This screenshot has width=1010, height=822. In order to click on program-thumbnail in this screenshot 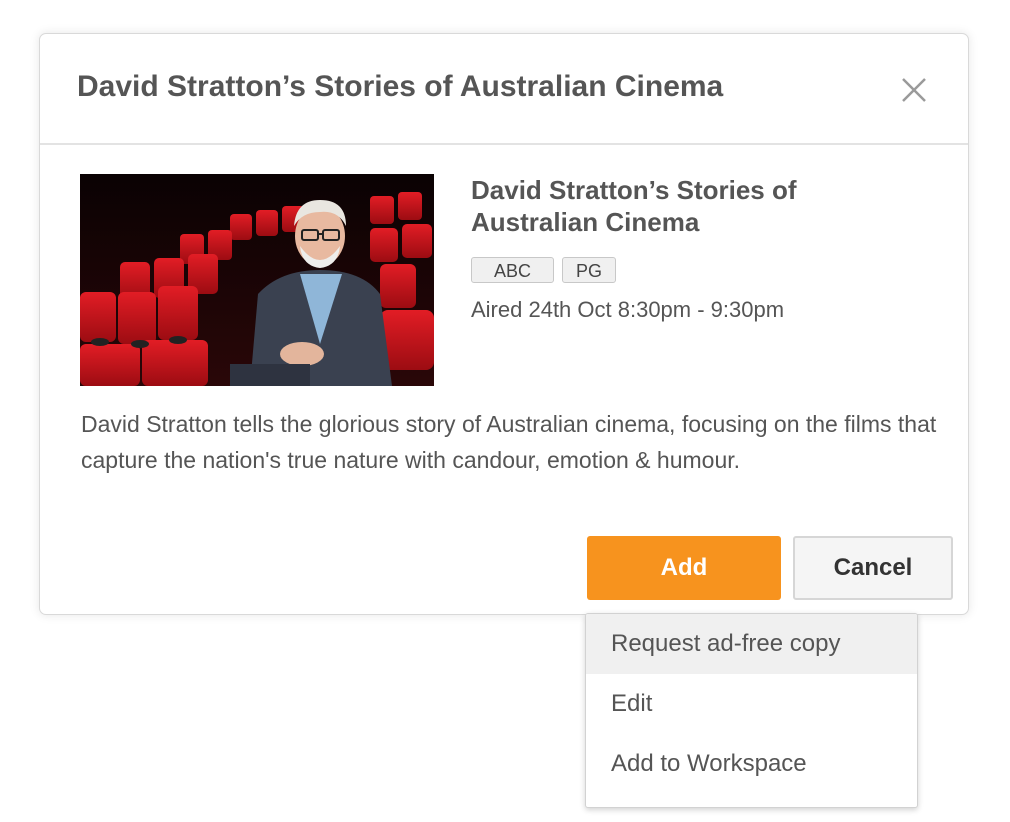, I will do `click(257, 280)`.